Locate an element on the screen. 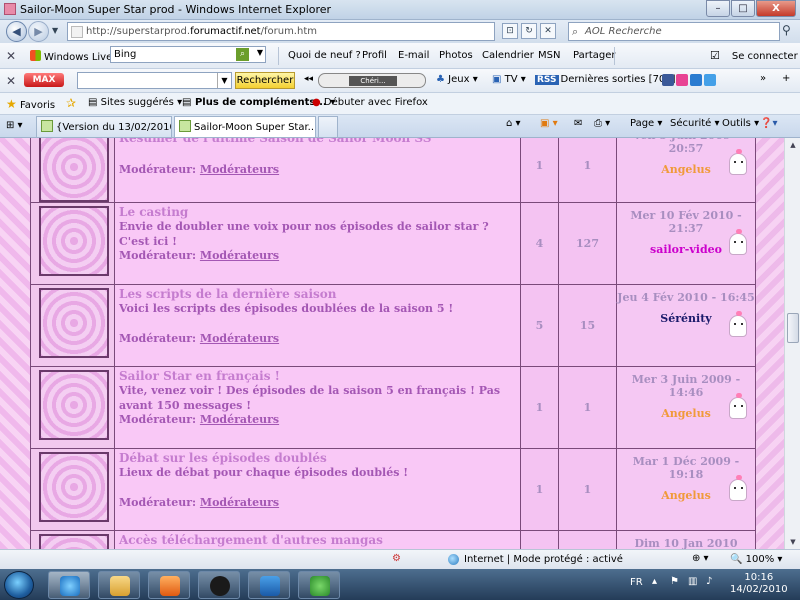  flag-icon: ⚑ is located at coordinates (674, 581).